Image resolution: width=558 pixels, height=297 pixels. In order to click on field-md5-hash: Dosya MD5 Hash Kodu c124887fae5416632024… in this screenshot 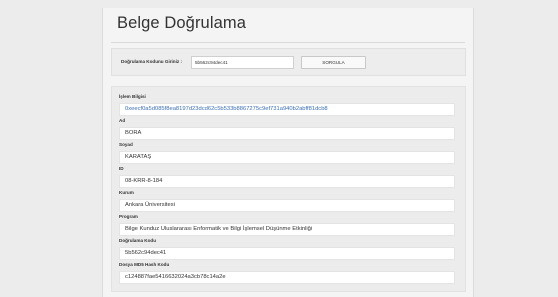, I will do `click(287, 272)`.